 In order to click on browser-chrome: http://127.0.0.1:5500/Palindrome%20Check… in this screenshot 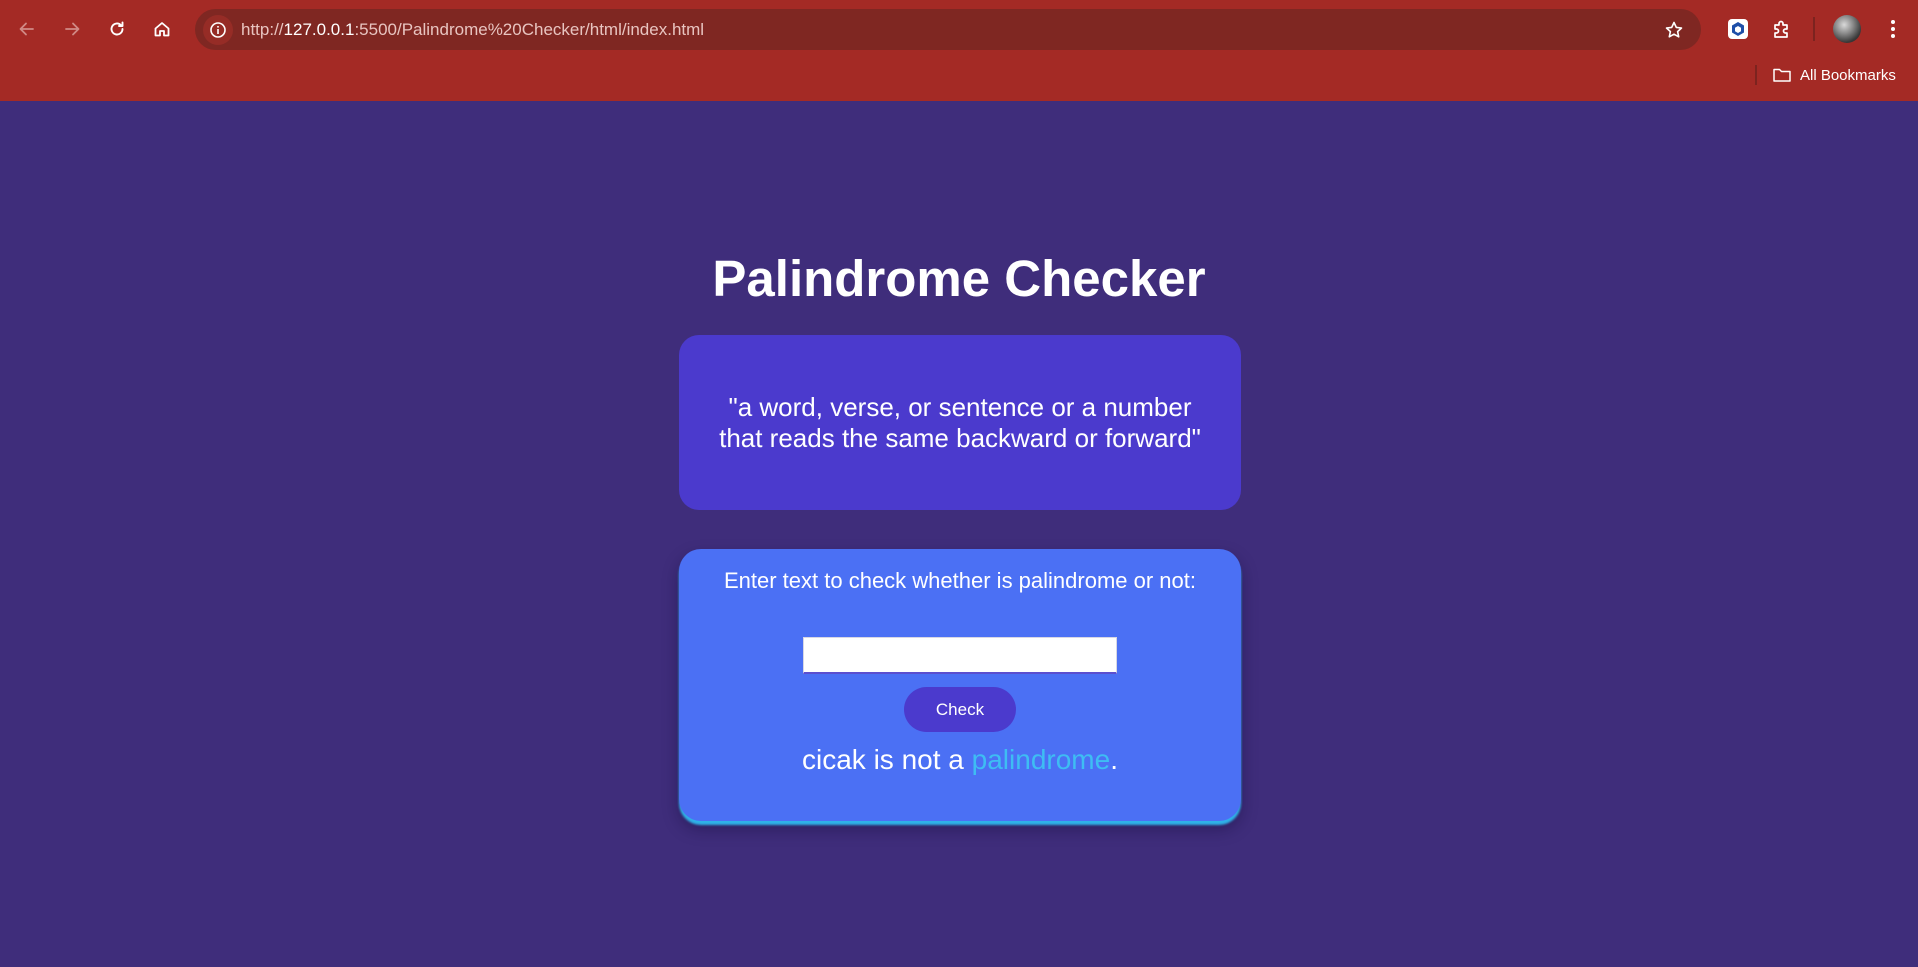, I will do `click(959, 50)`.